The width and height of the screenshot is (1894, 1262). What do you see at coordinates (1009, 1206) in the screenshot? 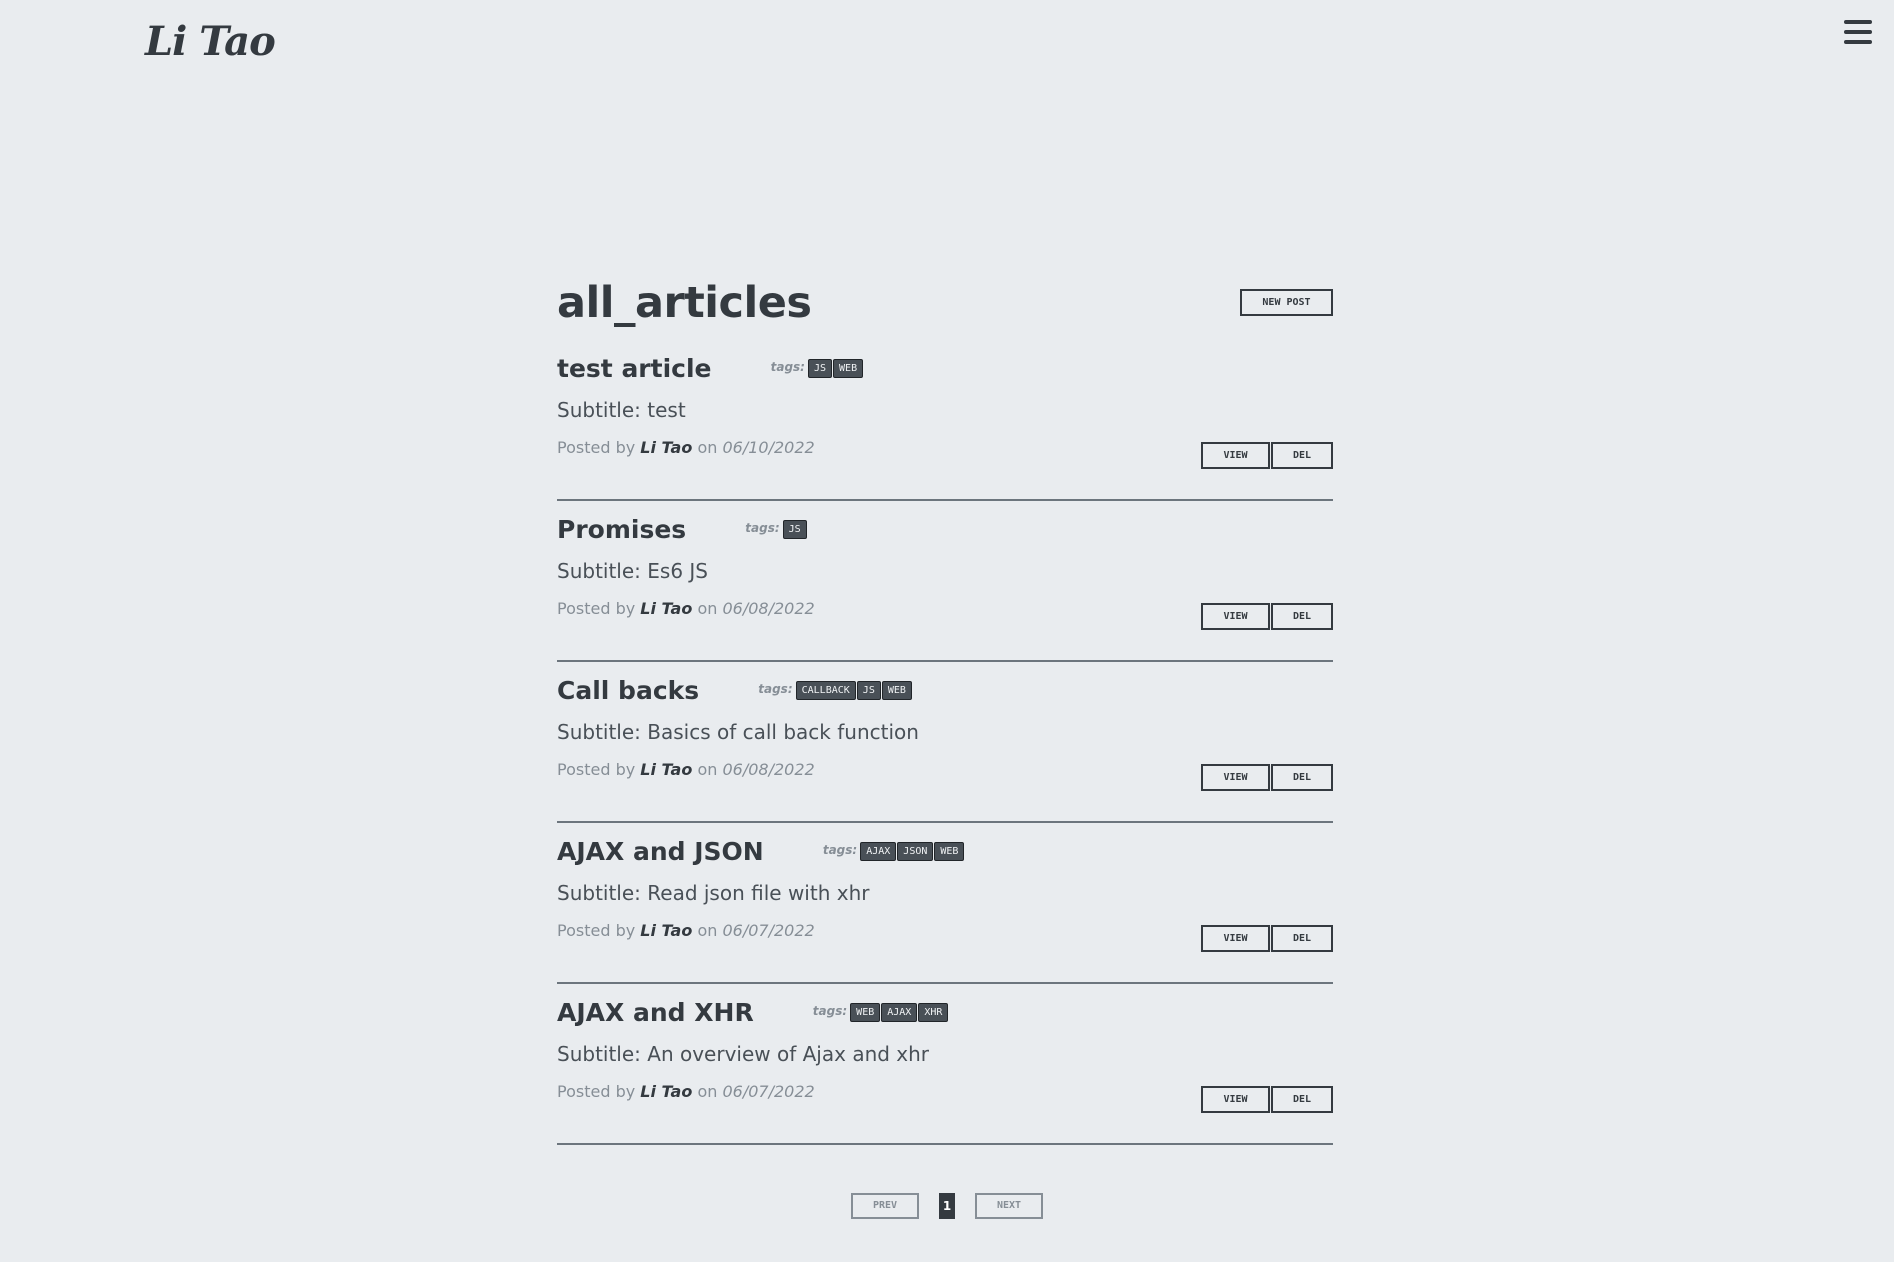
I see `next-page-button: next` at bounding box center [1009, 1206].